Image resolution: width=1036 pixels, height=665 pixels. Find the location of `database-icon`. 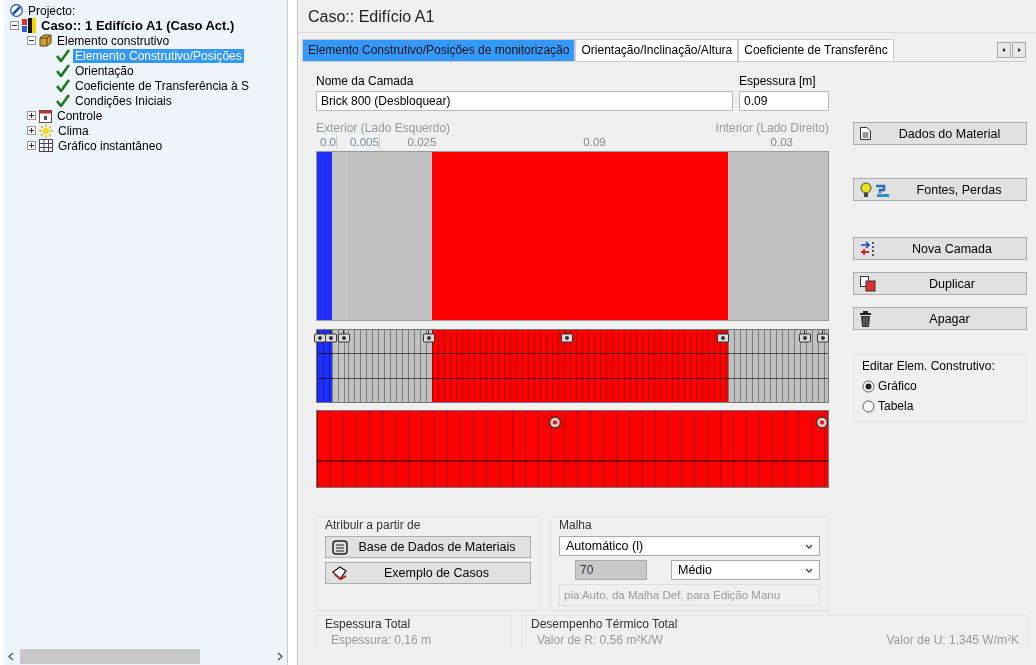

database-icon is located at coordinates (340, 547).